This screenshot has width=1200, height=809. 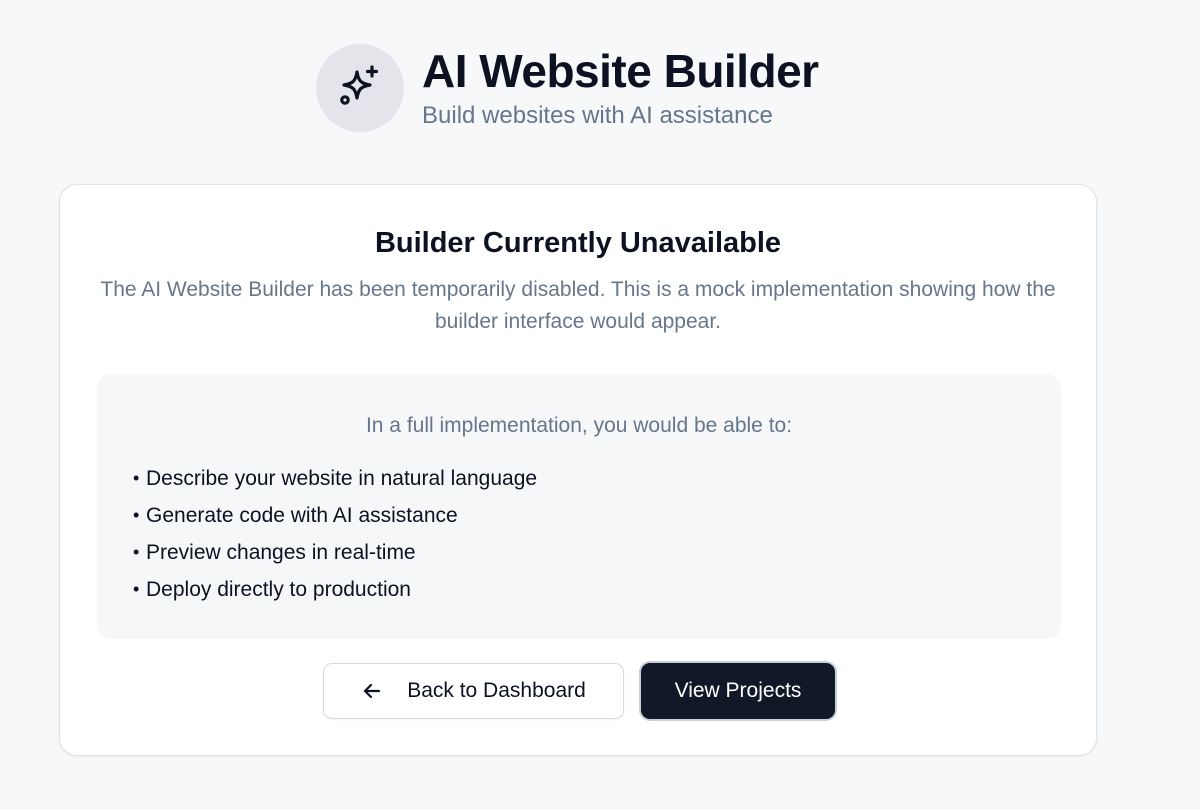 I want to click on arrow-left-icon, so click(x=372, y=691).